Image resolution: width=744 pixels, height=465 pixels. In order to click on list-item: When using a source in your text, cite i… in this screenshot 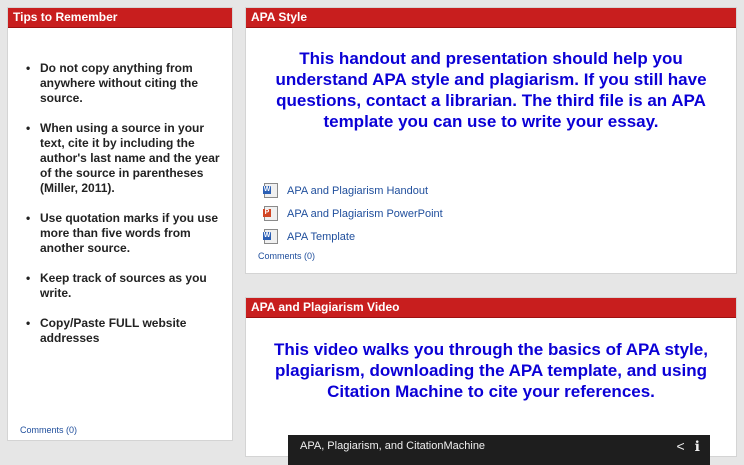, I will do `click(123, 158)`.